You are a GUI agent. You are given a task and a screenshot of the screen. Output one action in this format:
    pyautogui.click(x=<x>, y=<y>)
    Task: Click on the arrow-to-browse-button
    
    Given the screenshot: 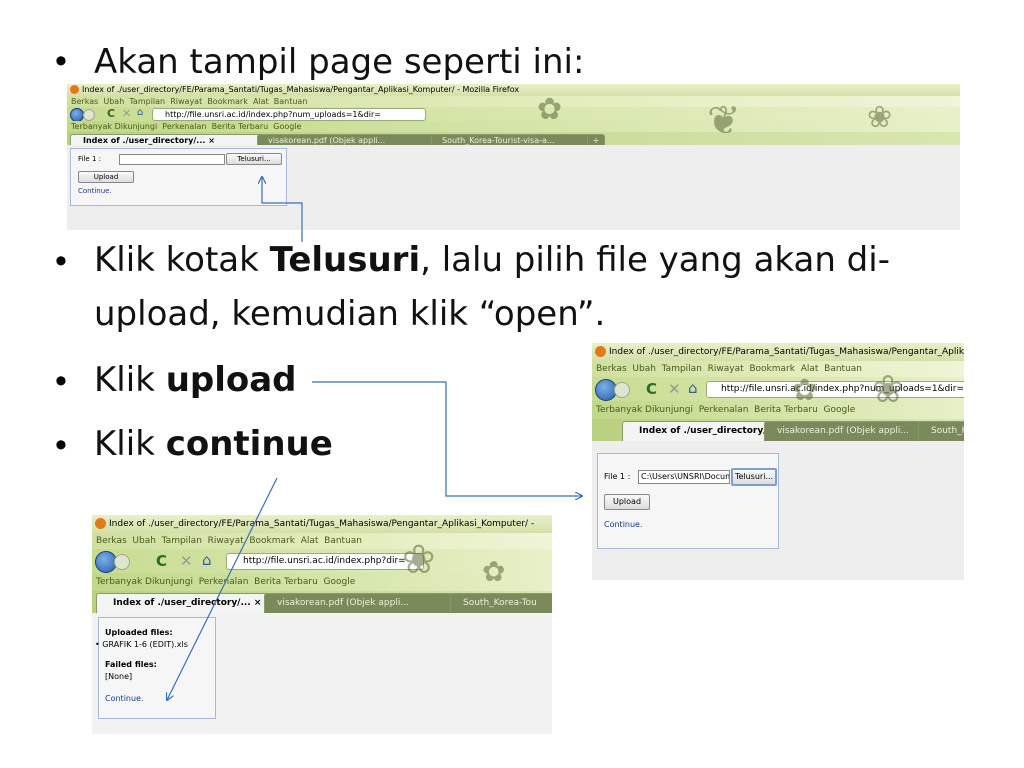 What is the action you would take?
    pyautogui.click(x=282, y=209)
    